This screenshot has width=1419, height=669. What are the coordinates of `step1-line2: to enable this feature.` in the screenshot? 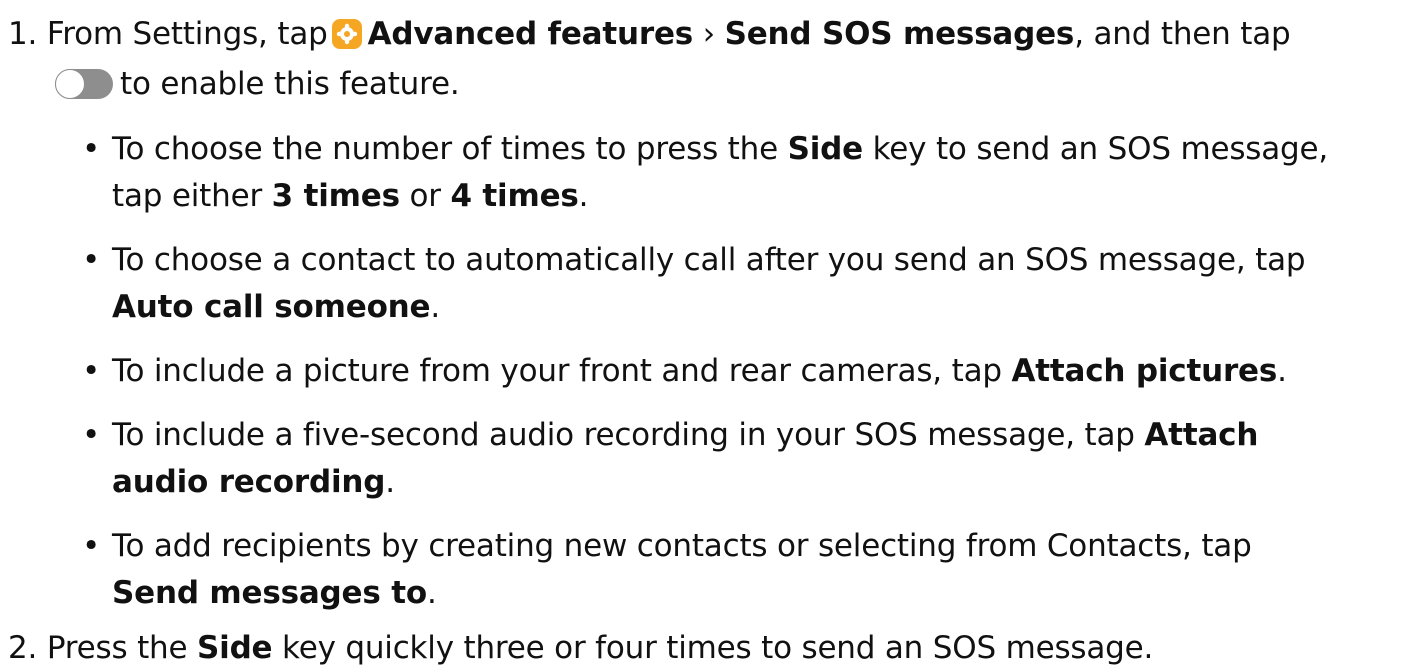 It's located at (290, 84).